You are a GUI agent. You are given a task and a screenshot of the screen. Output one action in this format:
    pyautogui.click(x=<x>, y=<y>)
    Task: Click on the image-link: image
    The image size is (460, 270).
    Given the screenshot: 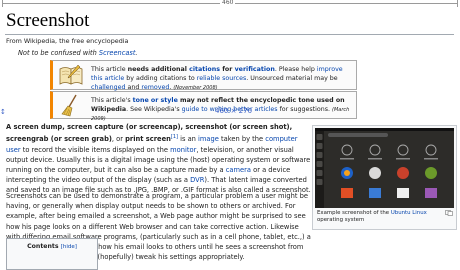 What is the action you would take?
    pyautogui.click(x=208, y=139)
    